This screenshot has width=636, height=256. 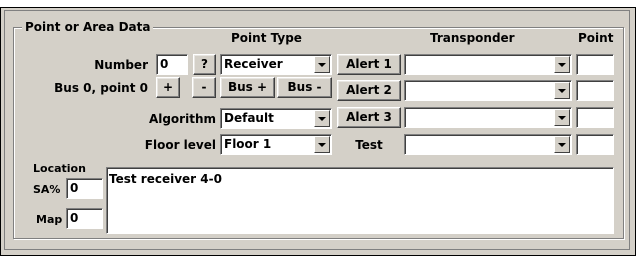 I want to click on point-header: Point, so click(x=596, y=38).